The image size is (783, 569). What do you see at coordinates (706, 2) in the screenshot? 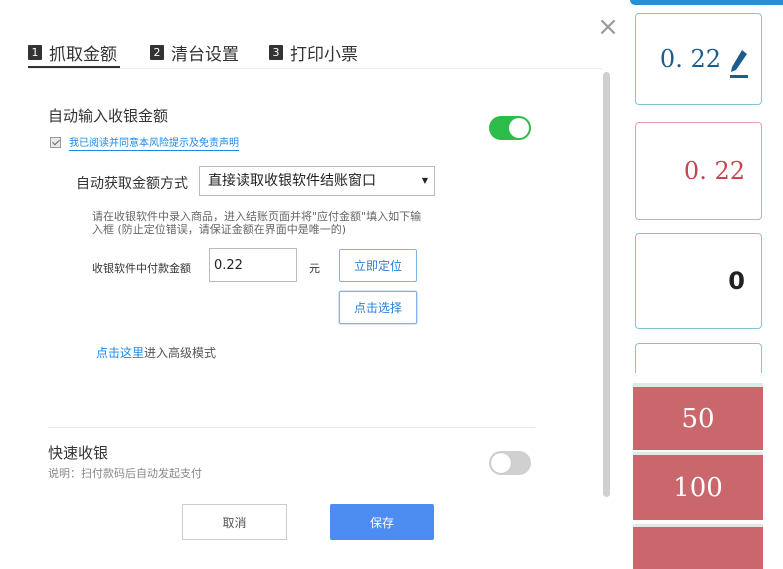
I see `cashier-panel-topline` at bounding box center [706, 2].